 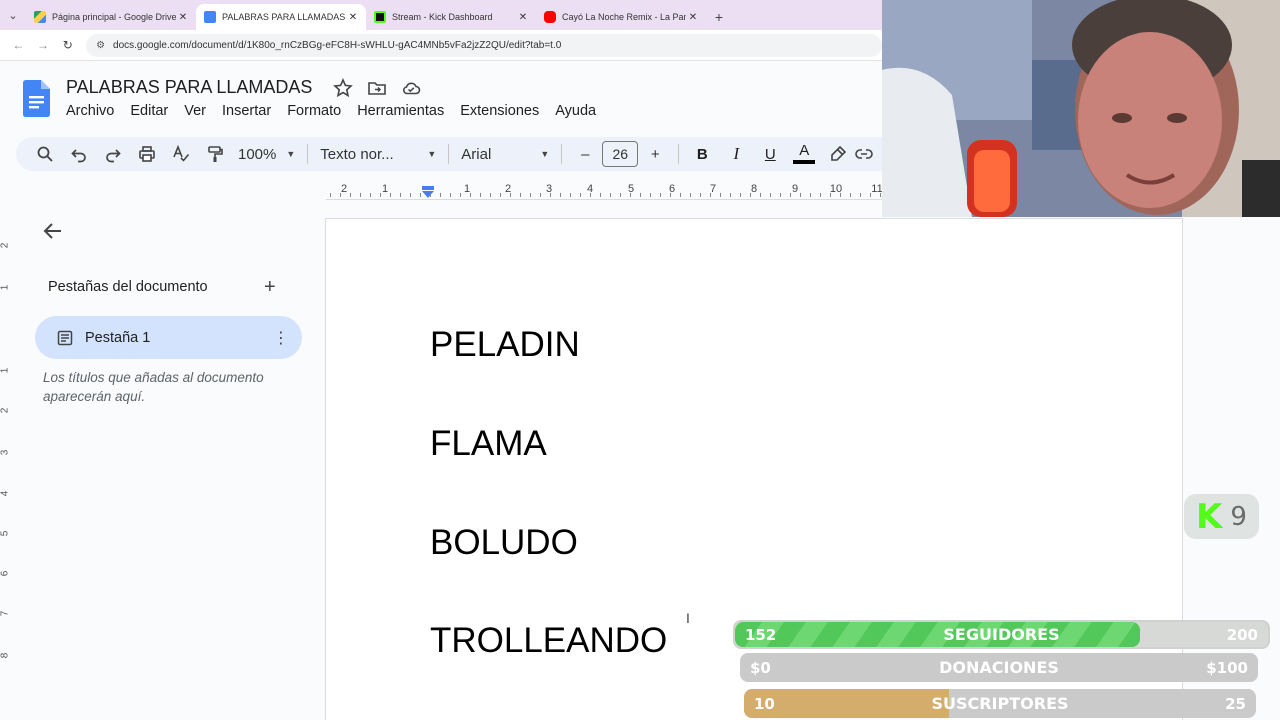 I want to click on print-button, so click(x=147, y=154).